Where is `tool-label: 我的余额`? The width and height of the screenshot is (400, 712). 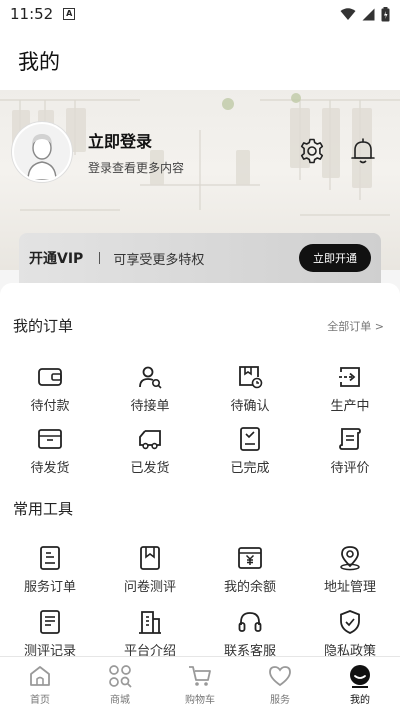 tool-label: 我的余额 is located at coordinates (249, 587).